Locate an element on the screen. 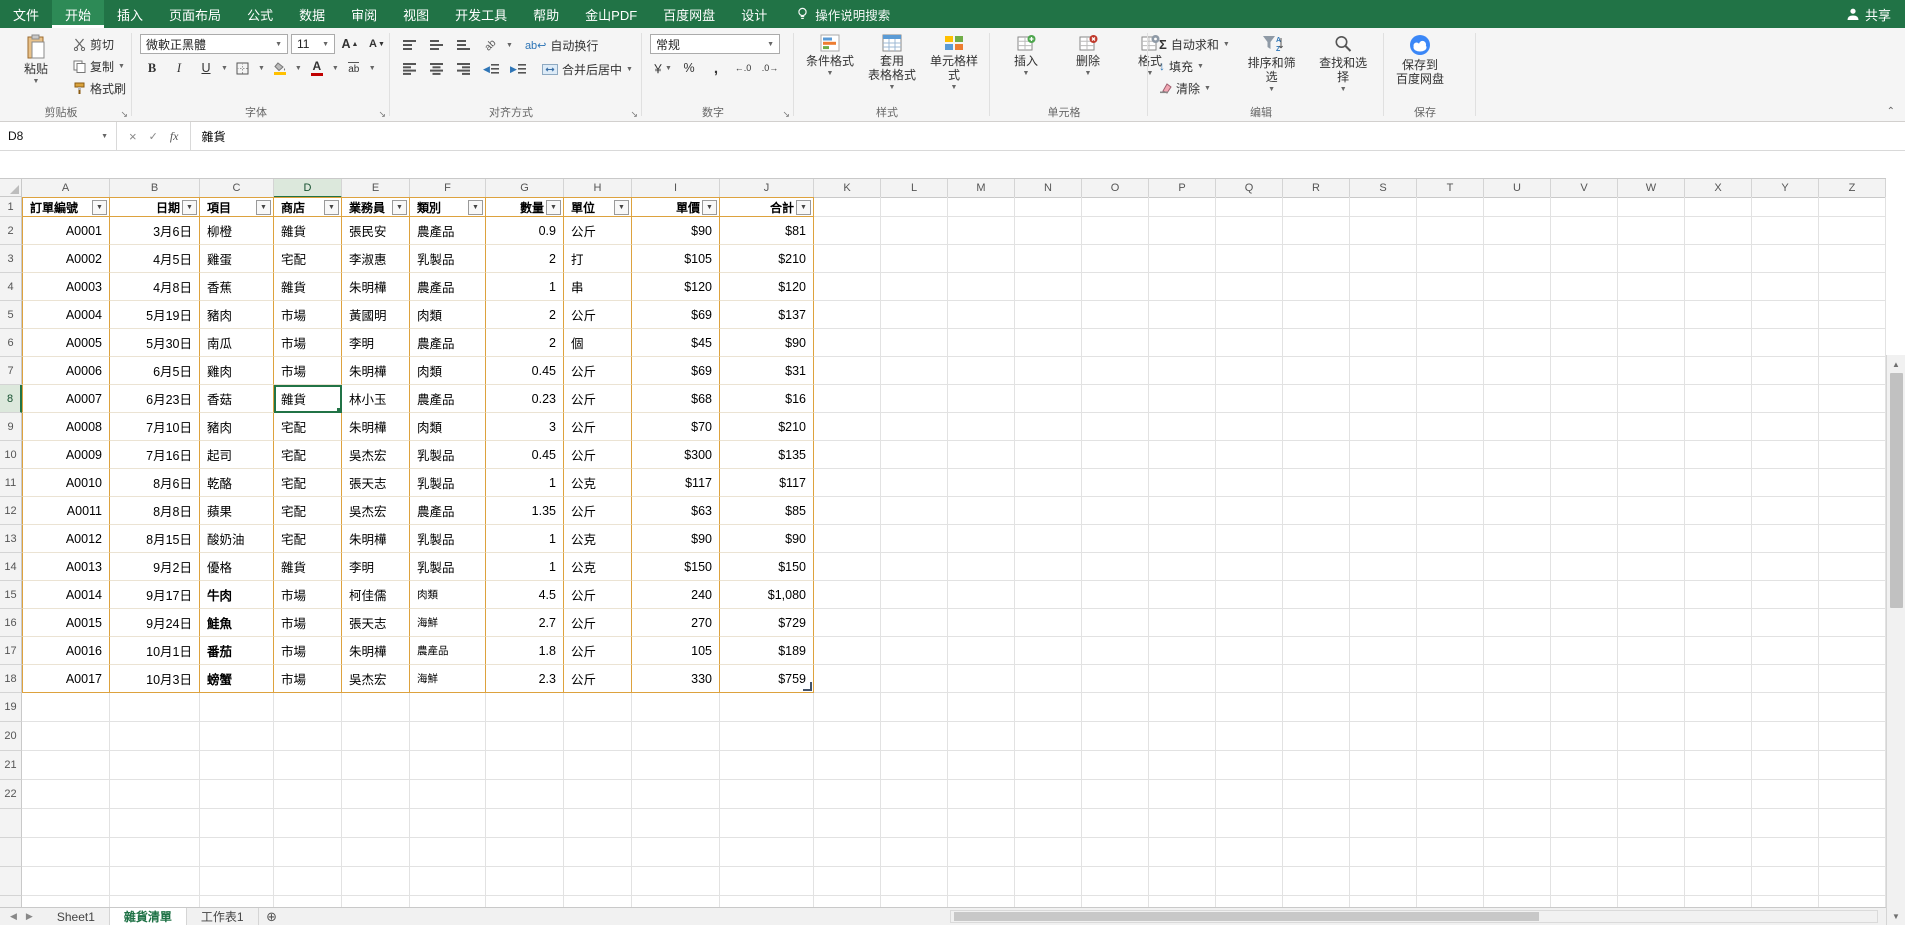 The image size is (1905, 942). vertical-scrollbar-thumb is located at coordinates (1896, 490).